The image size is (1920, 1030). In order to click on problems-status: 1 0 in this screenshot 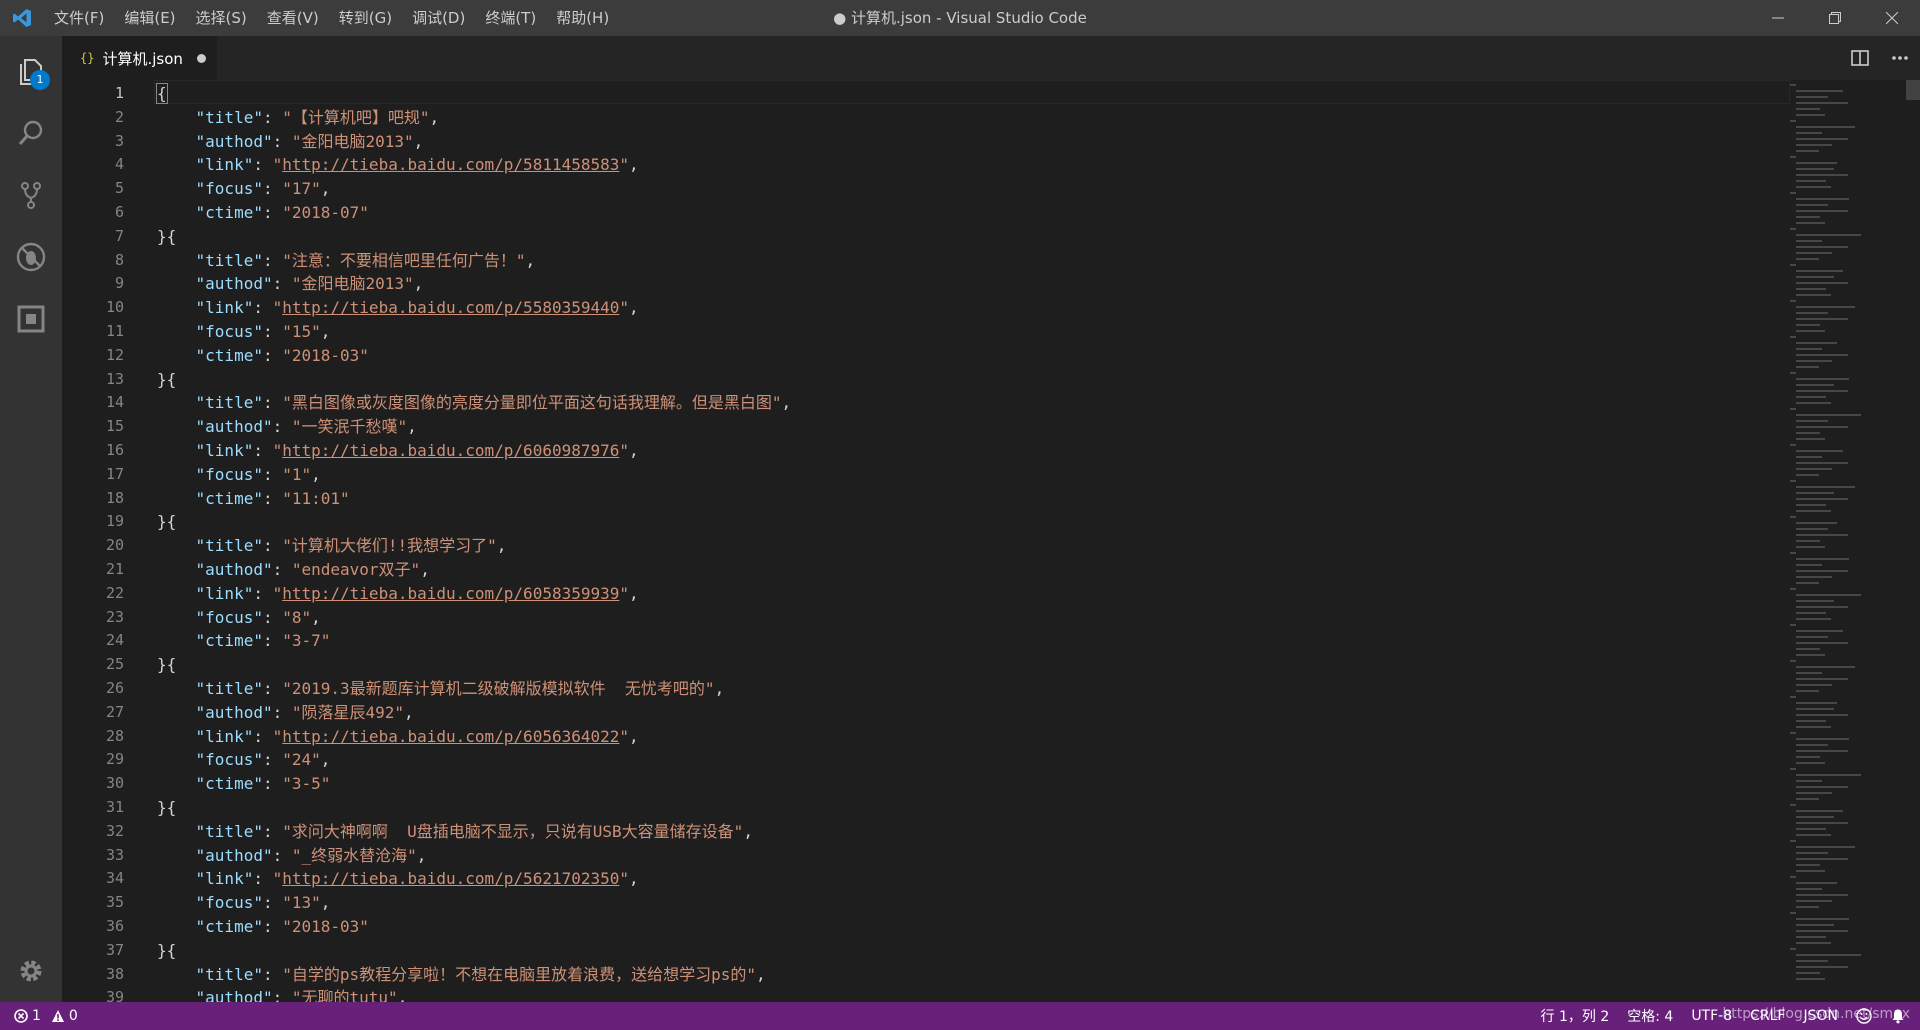, I will do `click(46, 1016)`.